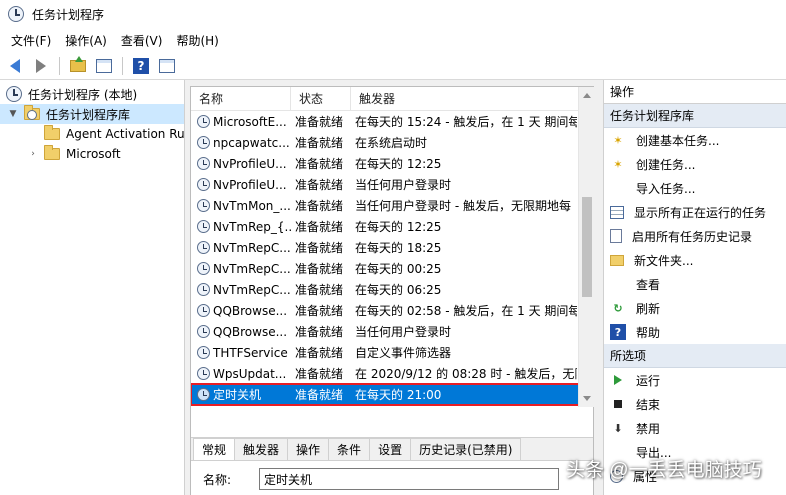  What do you see at coordinates (409, 479) in the screenshot?
I see `task-name-field: 定时关机` at bounding box center [409, 479].